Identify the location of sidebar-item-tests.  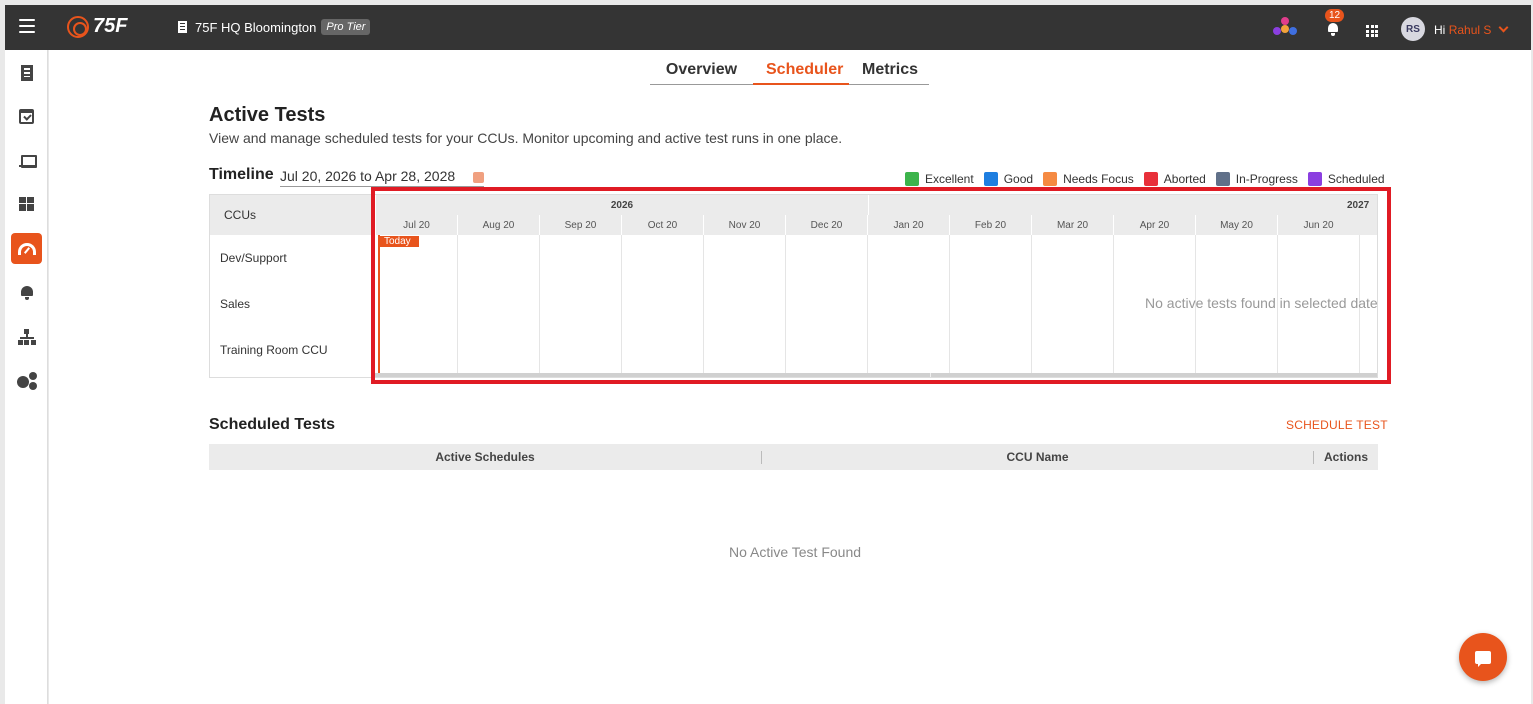
(26, 248).